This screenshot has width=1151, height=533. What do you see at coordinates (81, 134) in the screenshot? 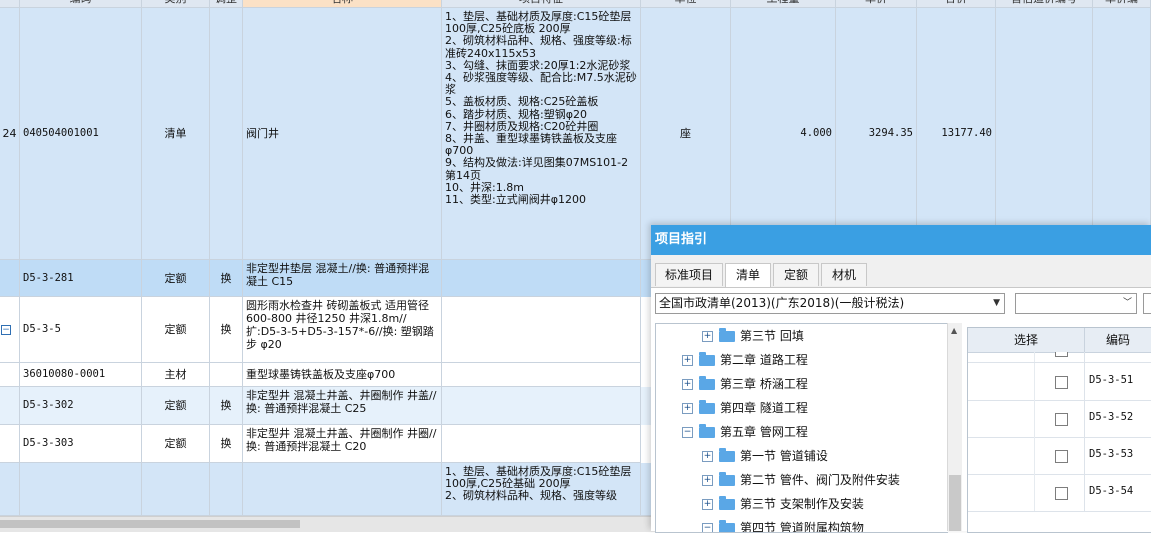
I see `row-code: 040504001001` at bounding box center [81, 134].